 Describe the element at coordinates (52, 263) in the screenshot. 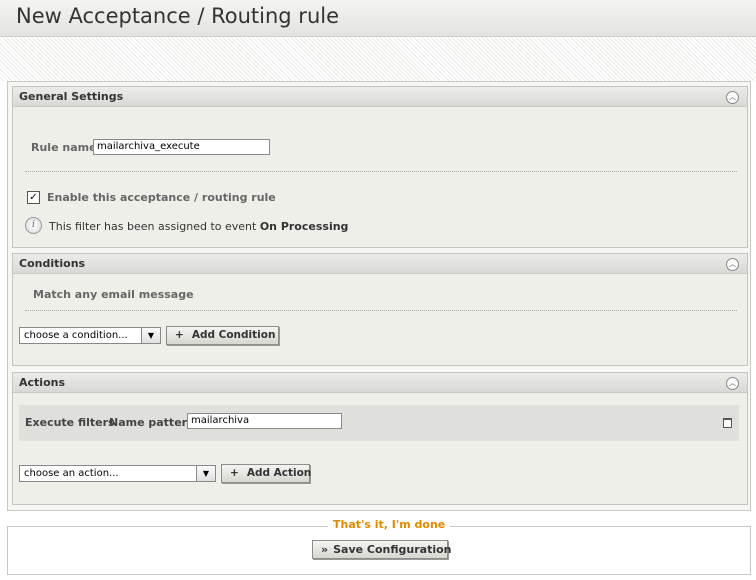

I see `section-title: Conditions` at that location.